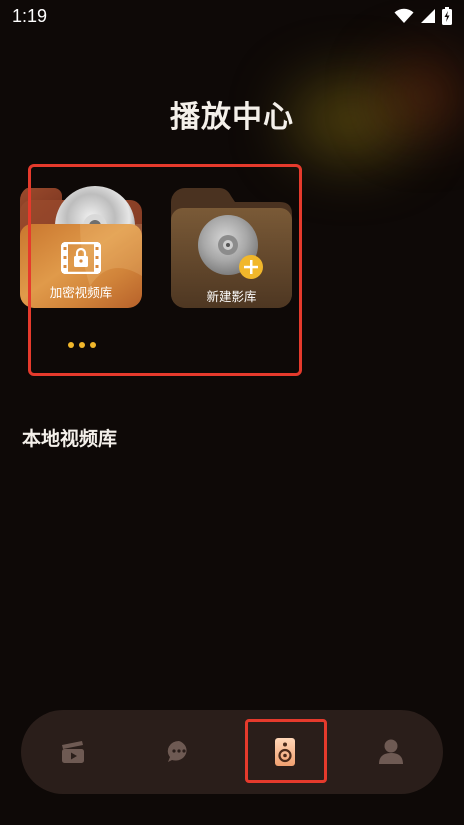 This screenshot has width=464, height=825. I want to click on user-icon, so click(391, 751).